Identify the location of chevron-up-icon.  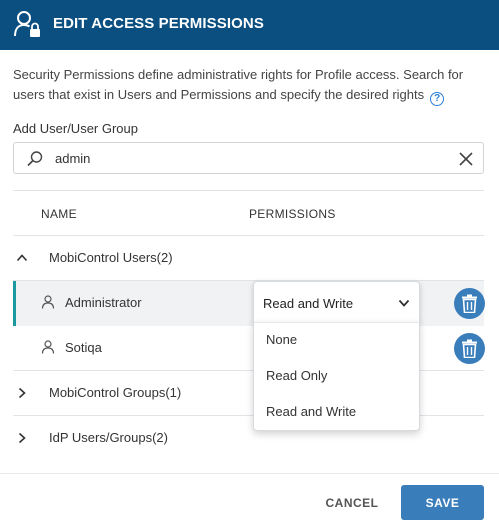
(22, 258).